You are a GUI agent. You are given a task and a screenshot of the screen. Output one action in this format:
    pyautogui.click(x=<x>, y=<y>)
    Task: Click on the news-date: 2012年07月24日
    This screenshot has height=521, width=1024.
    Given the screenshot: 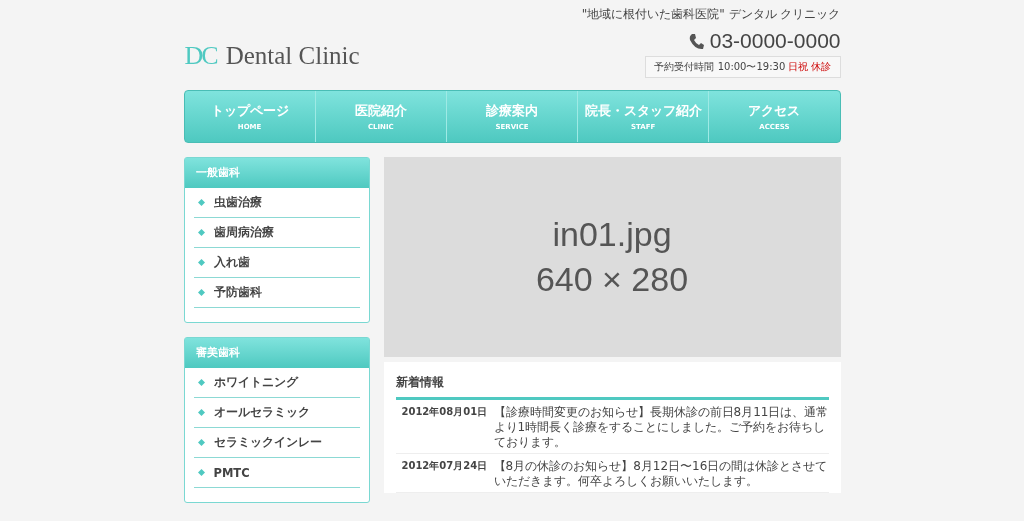 What is the action you would take?
    pyautogui.click(x=445, y=466)
    